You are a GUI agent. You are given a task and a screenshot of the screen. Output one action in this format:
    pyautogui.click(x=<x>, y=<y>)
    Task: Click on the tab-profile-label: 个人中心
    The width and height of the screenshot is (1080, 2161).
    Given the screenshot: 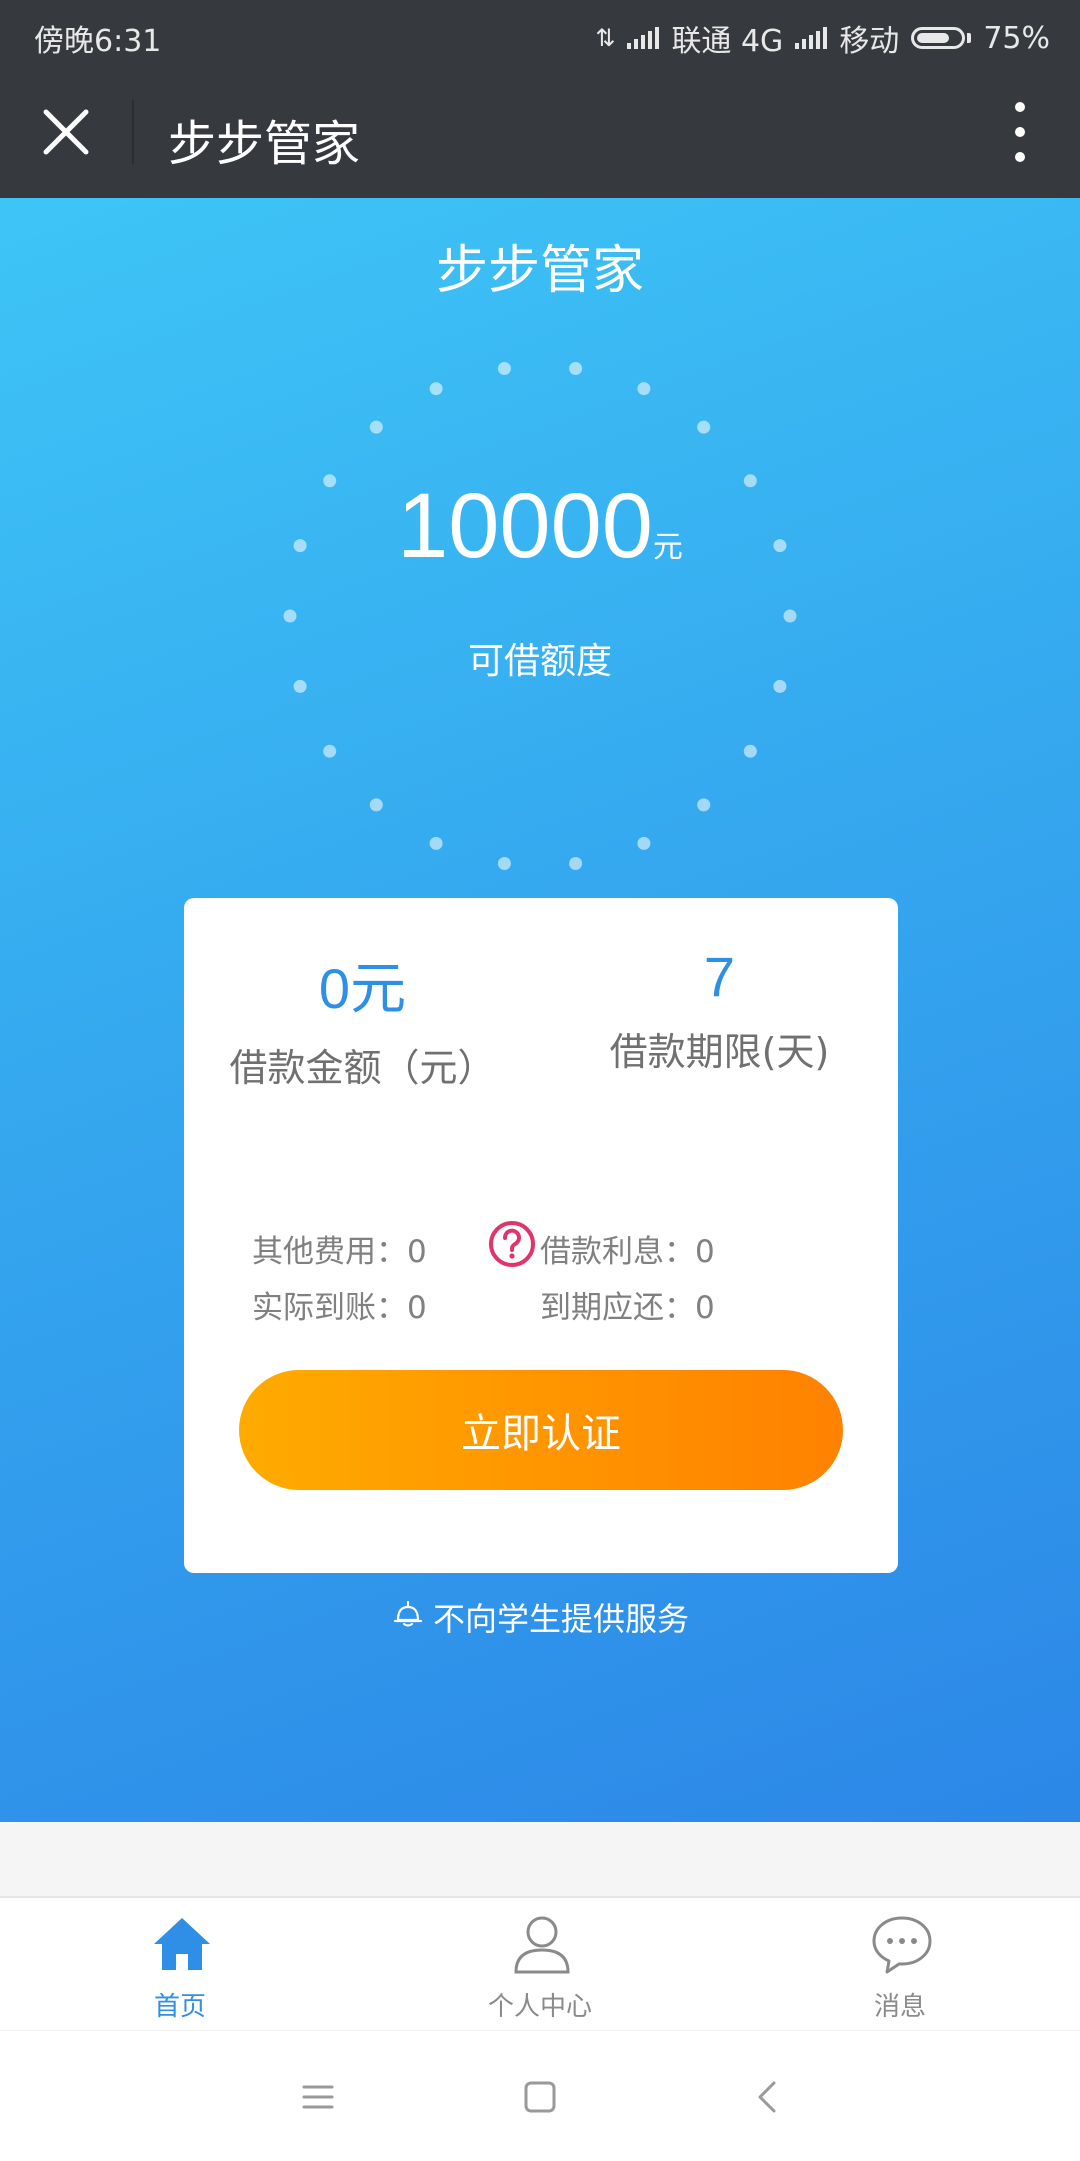 What is the action you would take?
    pyautogui.click(x=539, y=2007)
    